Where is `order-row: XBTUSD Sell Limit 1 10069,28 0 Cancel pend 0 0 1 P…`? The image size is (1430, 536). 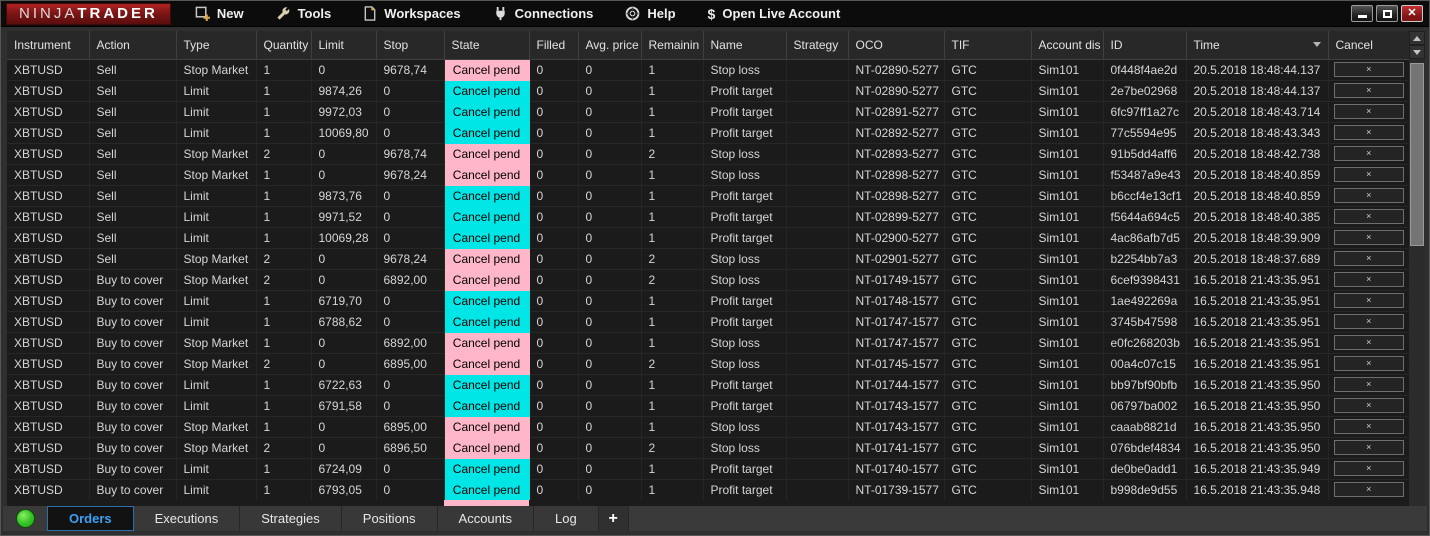
order-row: XBTUSD Sell Limit 1 10069,28 0 Cancel pend 0 0 1 P… is located at coordinates (708, 238).